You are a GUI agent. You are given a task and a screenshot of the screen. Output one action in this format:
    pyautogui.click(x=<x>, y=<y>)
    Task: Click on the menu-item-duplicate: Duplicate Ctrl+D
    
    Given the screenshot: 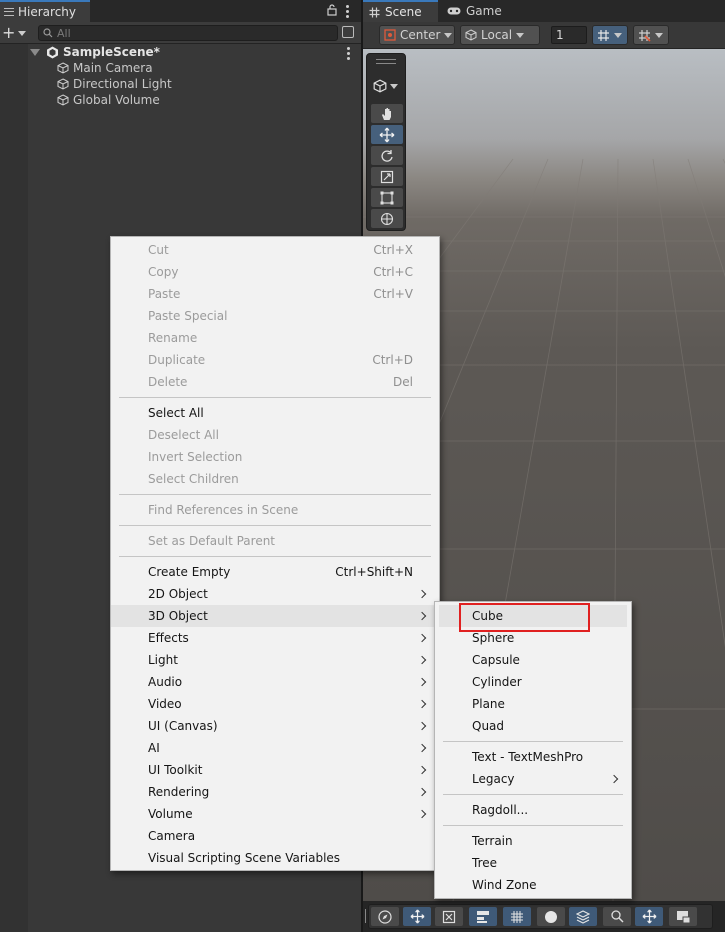 What is the action you would take?
    pyautogui.click(x=275, y=360)
    